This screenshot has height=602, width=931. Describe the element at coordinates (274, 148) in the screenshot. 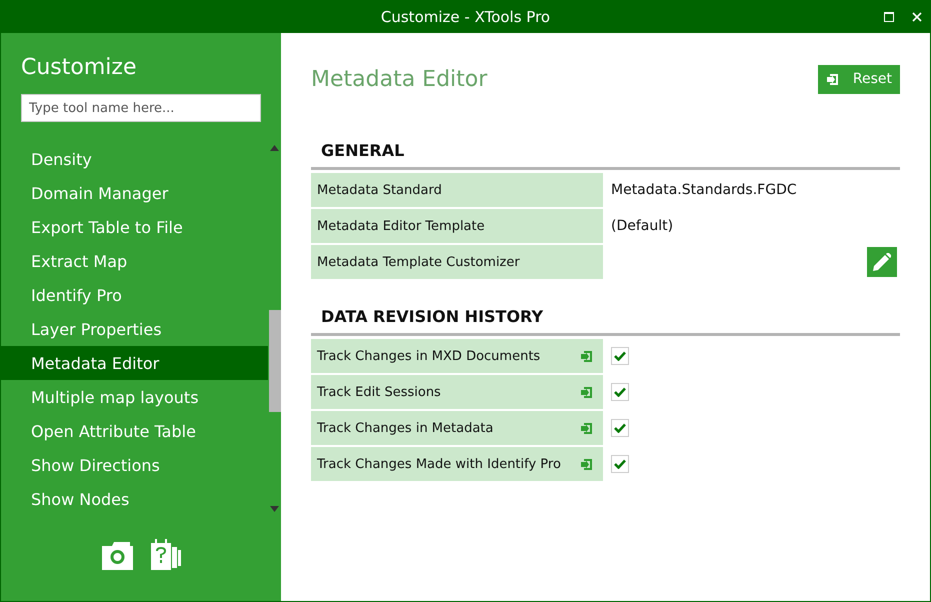

I see `scroll-up-icon` at that location.